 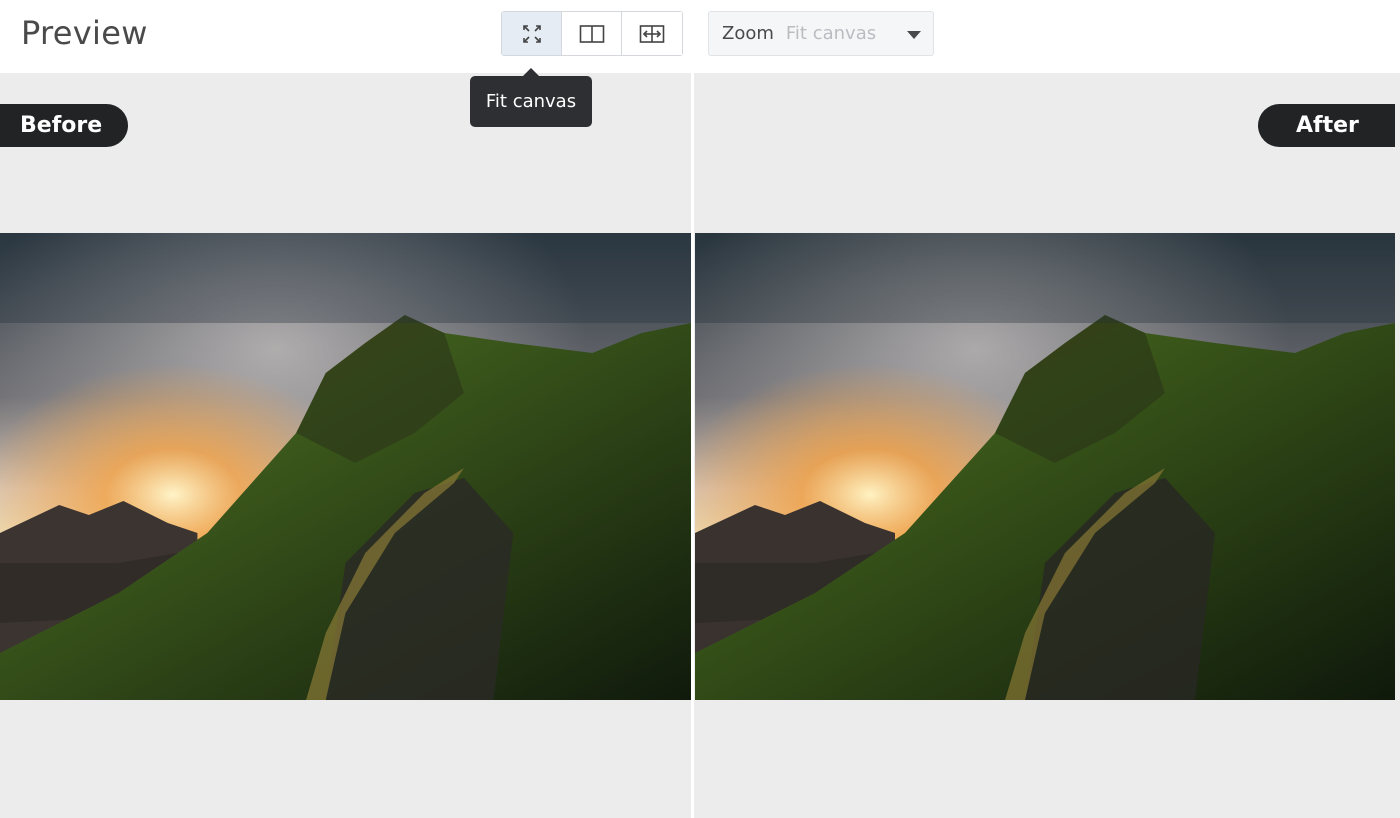 I want to click on split-view-button, so click(x=592, y=33).